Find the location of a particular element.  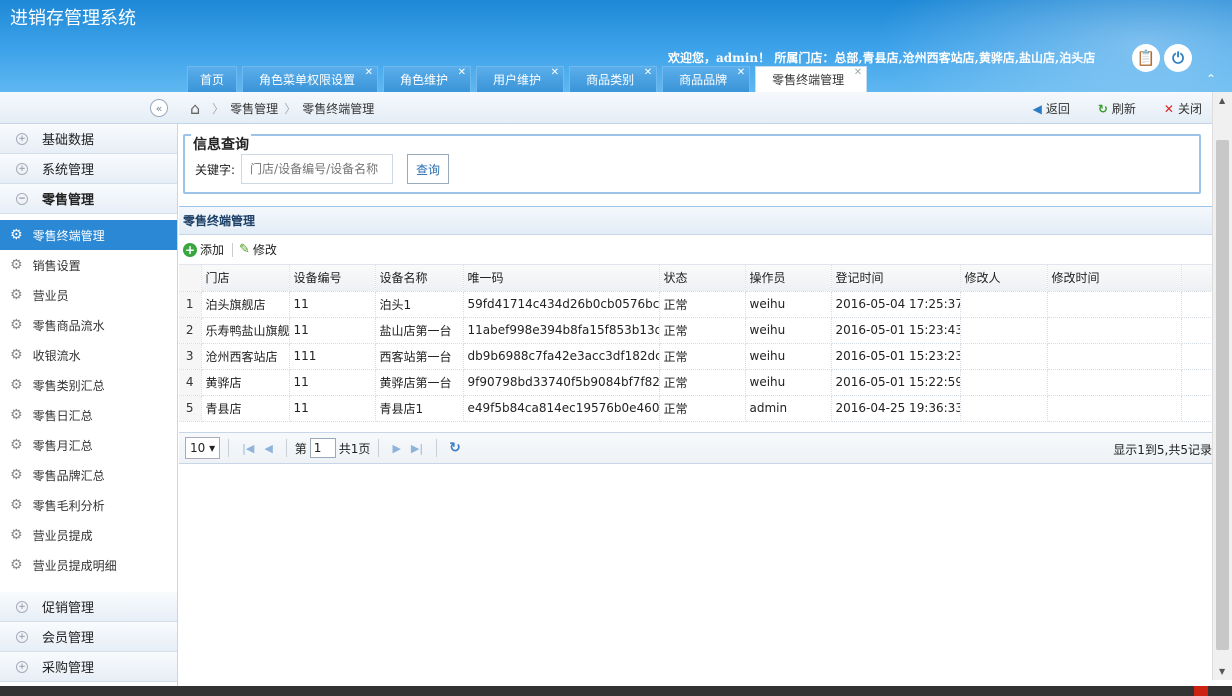

sidebar-item-retail-product-flow: ⚙ 零售商品流水 is located at coordinates (88, 325).